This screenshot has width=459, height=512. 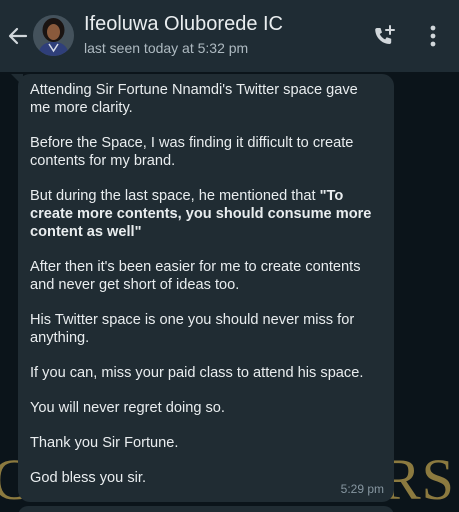 I want to click on last-seen-status: last seen today at 5:32 pm, so click(x=166, y=48).